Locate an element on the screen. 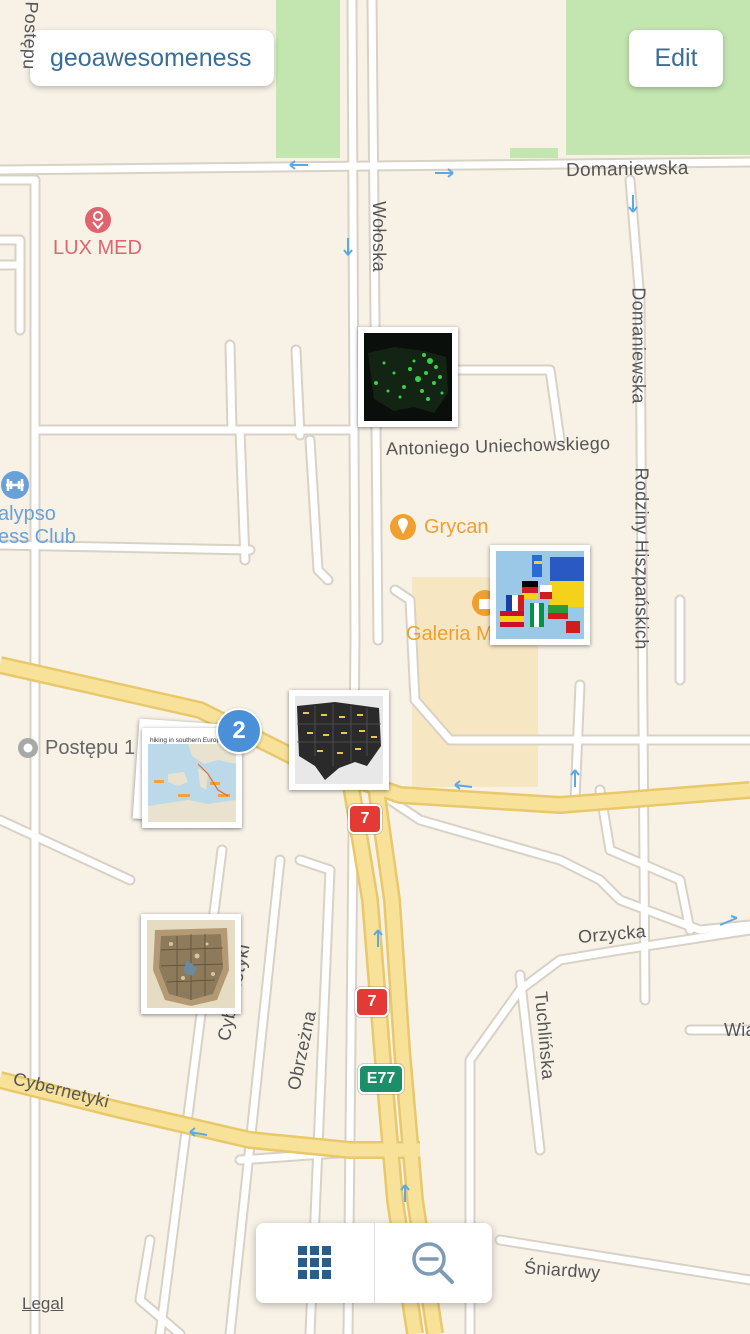 This screenshot has height=1334, width=750. photo-us-lights is located at coordinates (408, 377).